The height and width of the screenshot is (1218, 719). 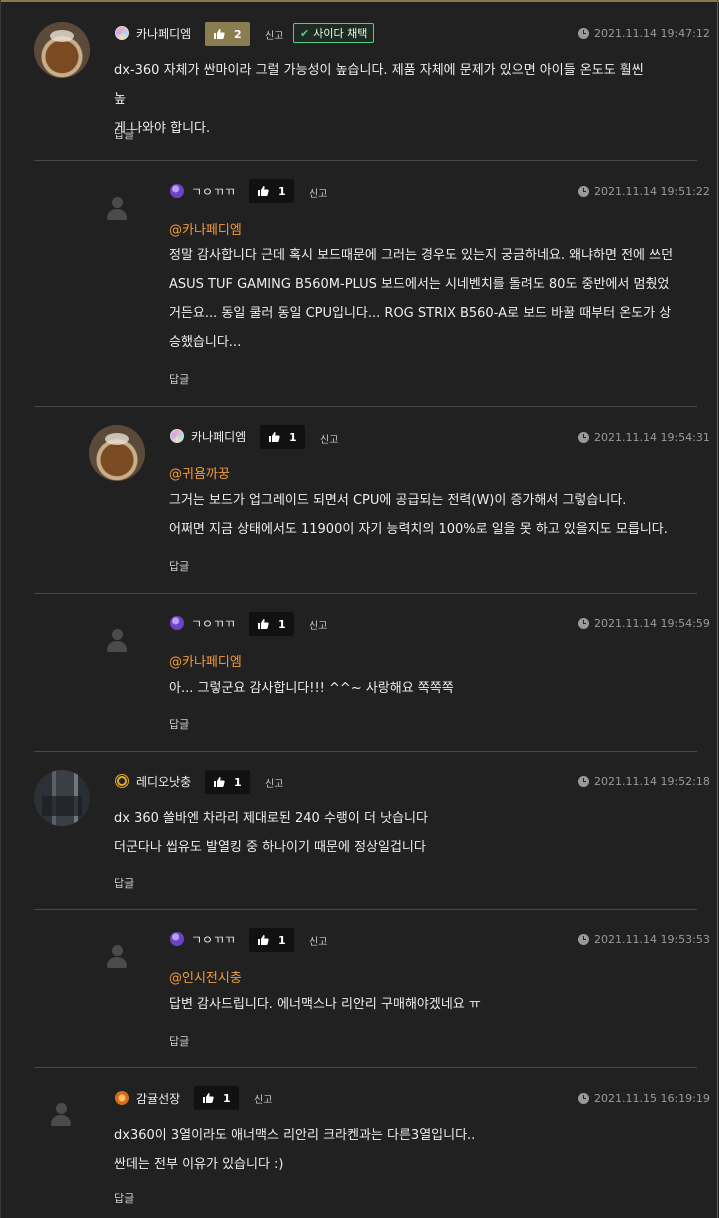 I want to click on timestamp: 2021.11.14 19:47:12, so click(x=644, y=33).